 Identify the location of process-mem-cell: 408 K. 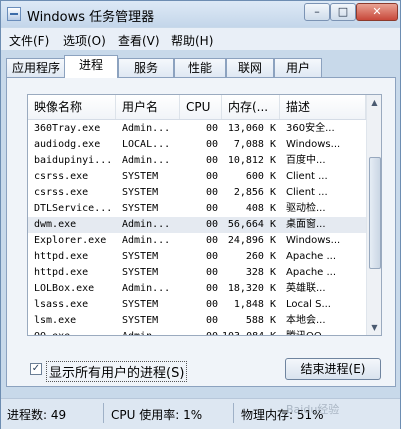
(260, 208).